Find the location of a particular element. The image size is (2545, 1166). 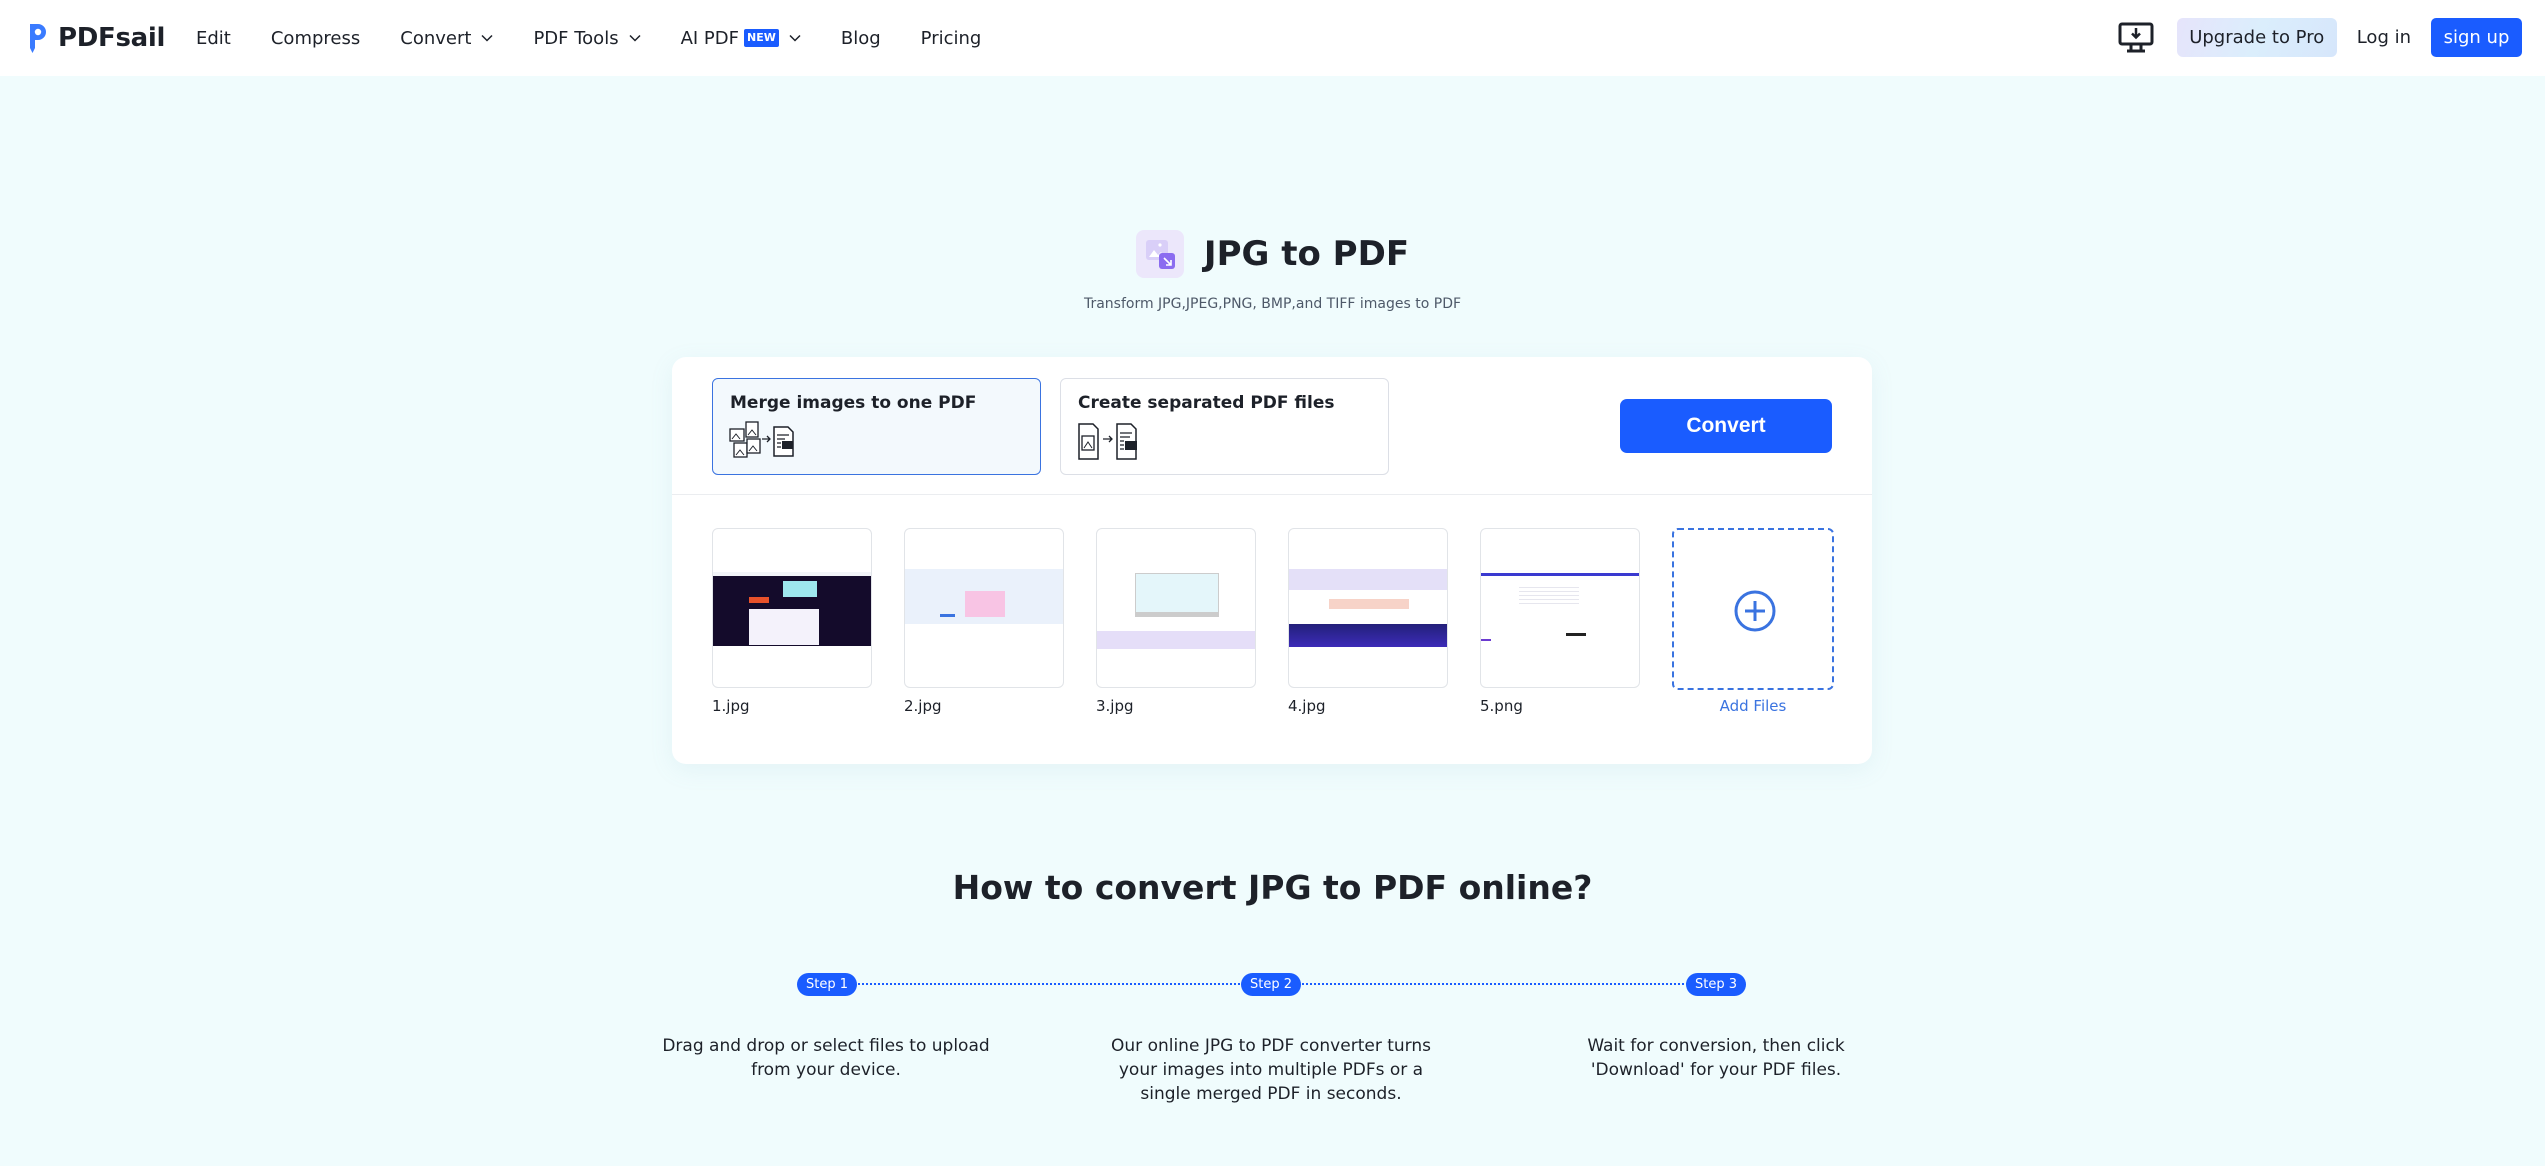

logo-text: PDFsail is located at coordinates (112, 38).